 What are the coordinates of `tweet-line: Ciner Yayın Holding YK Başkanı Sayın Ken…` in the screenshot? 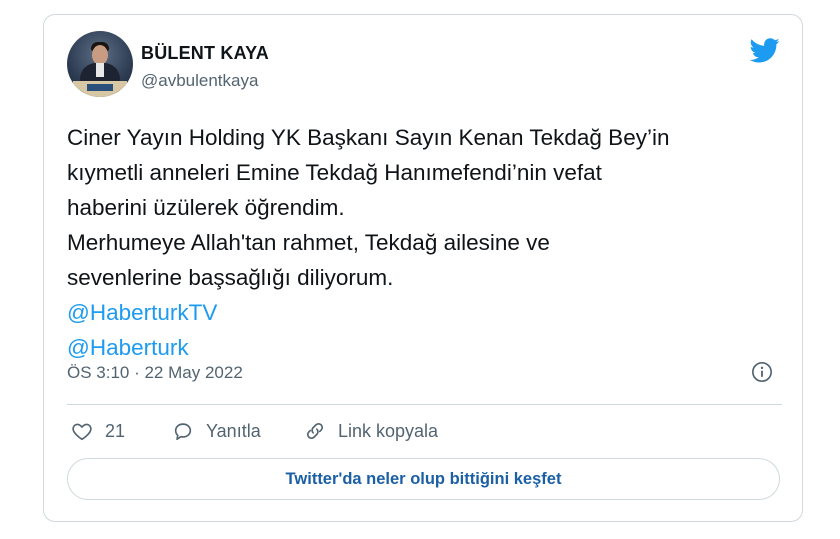 It's located at (368, 137).